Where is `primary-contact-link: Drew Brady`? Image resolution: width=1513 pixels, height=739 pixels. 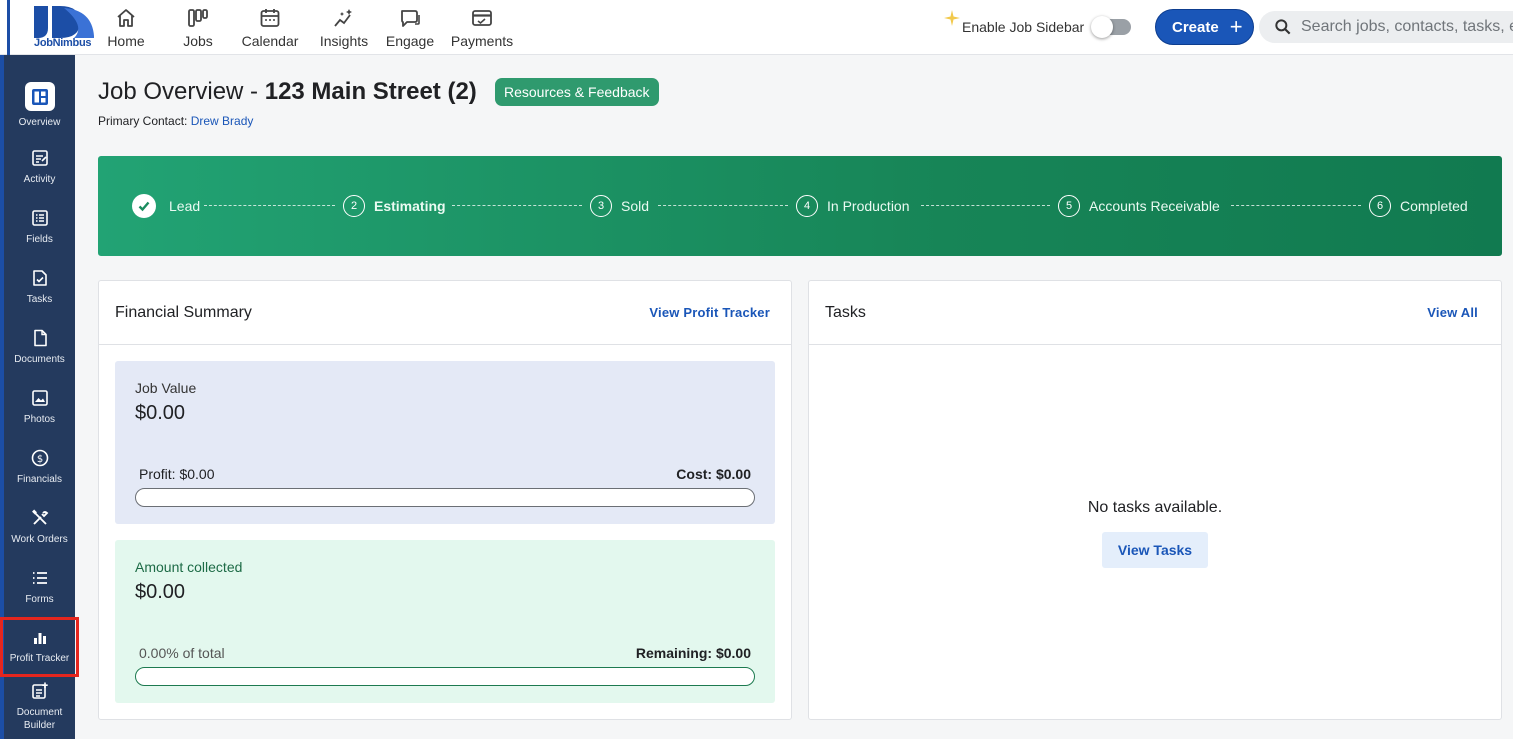 primary-contact-link: Drew Brady is located at coordinates (222, 121).